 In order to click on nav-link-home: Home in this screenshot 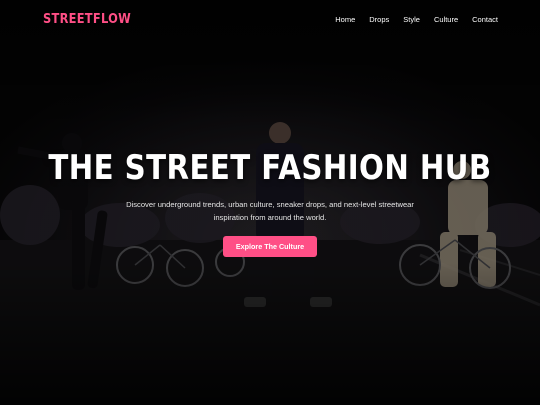, I will do `click(345, 19)`.